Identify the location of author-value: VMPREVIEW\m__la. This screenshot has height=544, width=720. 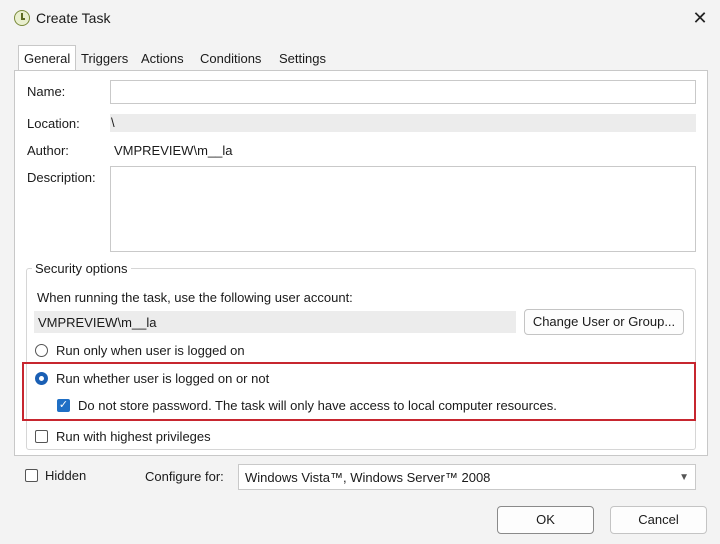
(173, 150).